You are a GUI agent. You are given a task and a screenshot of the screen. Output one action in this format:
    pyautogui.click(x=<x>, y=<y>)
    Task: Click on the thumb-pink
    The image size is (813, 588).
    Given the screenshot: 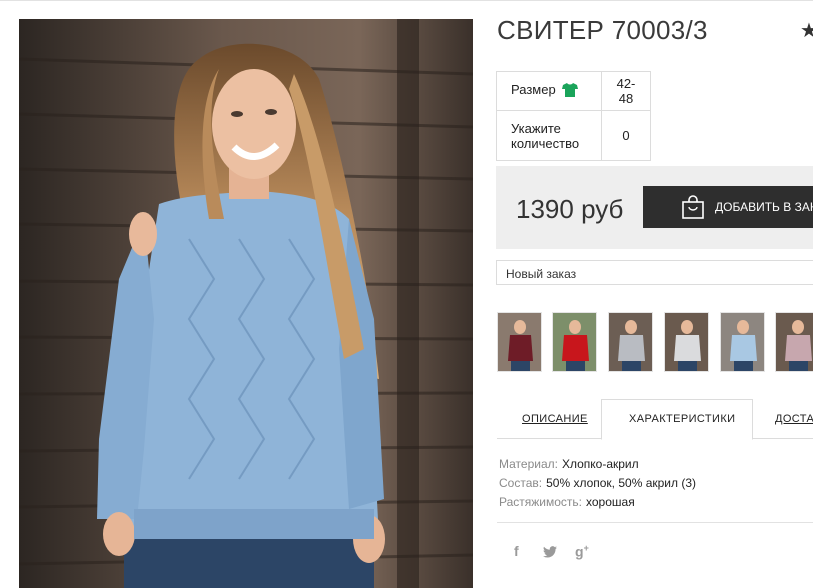 What is the action you would take?
    pyautogui.click(x=794, y=342)
    